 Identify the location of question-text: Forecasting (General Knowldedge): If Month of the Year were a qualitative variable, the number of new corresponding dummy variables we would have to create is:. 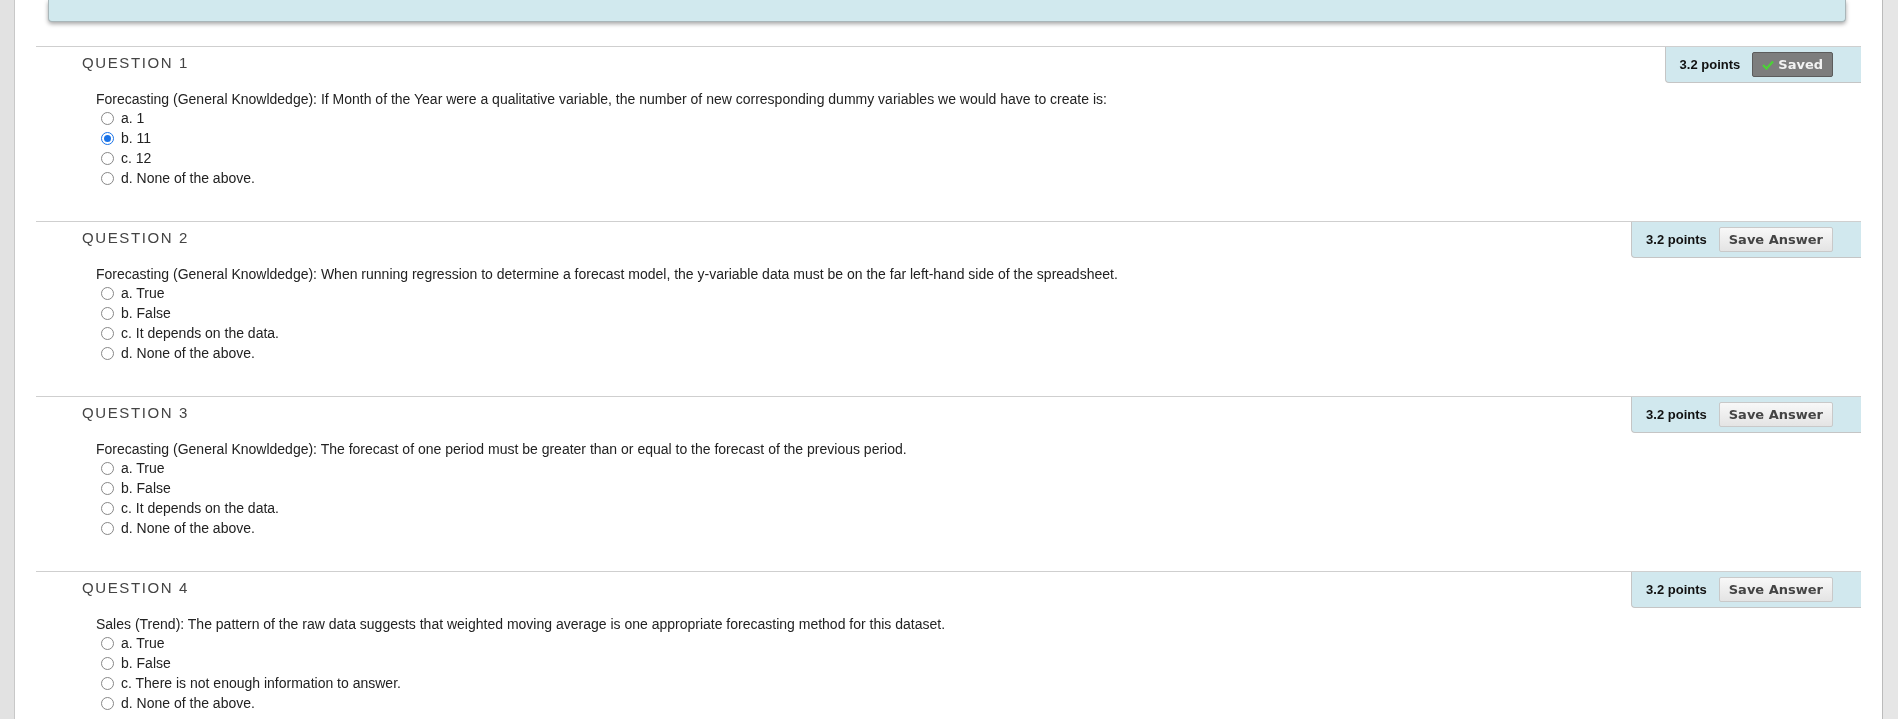
(602, 99).